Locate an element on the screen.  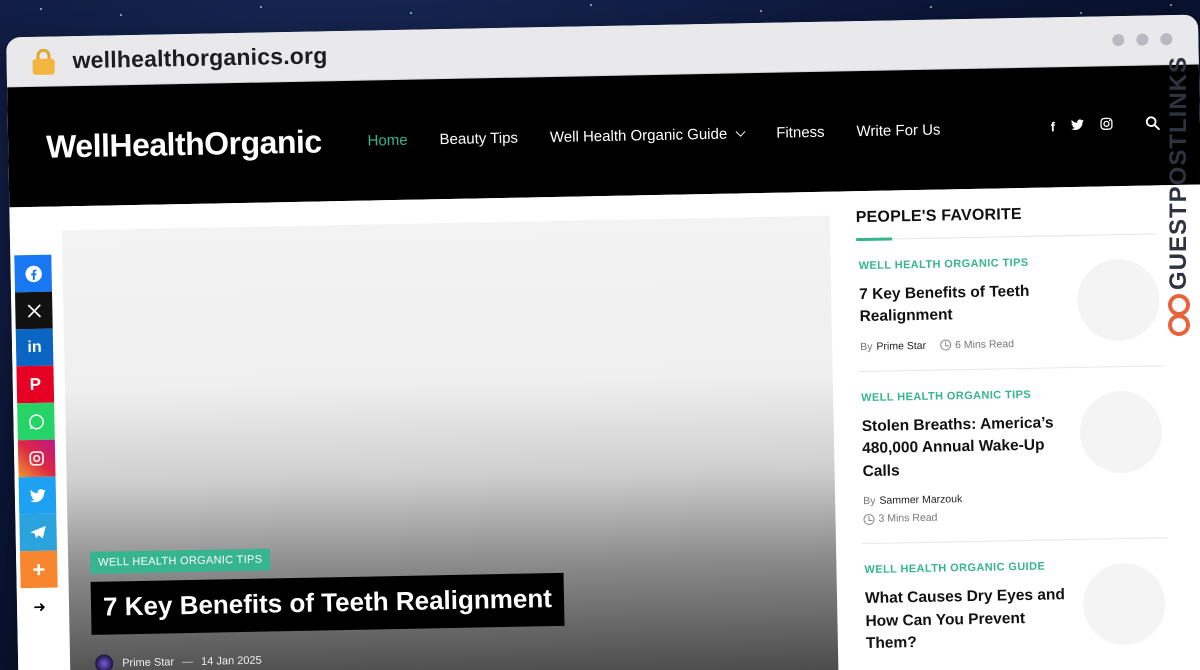
nav-well-health-organic-guide: Well Health Organic Guide is located at coordinates (648, 135).